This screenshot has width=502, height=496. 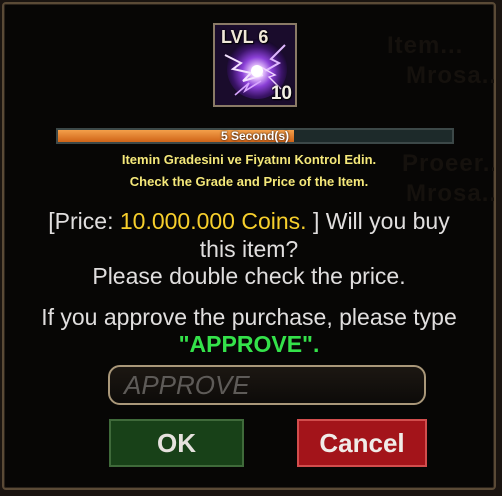 What do you see at coordinates (378, 221) in the screenshot?
I see `price-suffix: ] Will you buy` at bounding box center [378, 221].